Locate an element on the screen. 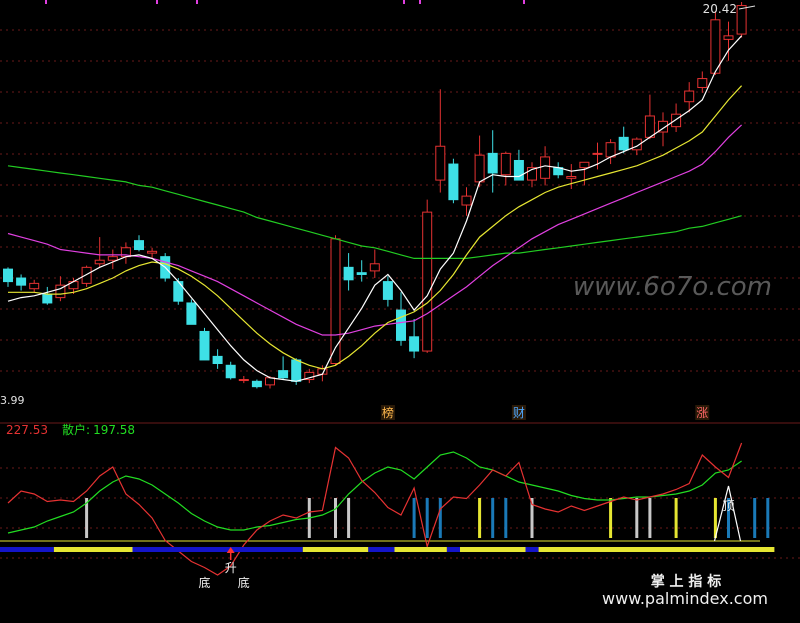 The image size is (800, 623). event-tag-label: 榜 is located at coordinates (388, 412).